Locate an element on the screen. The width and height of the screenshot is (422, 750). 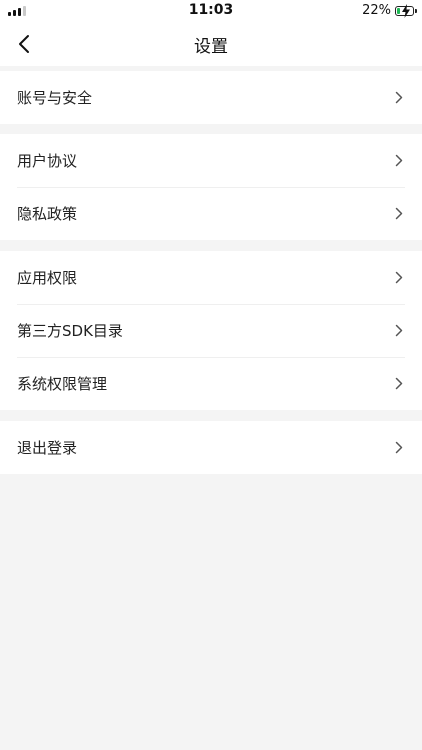
battery-indicator: 22% is located at coordinates (389, 10).